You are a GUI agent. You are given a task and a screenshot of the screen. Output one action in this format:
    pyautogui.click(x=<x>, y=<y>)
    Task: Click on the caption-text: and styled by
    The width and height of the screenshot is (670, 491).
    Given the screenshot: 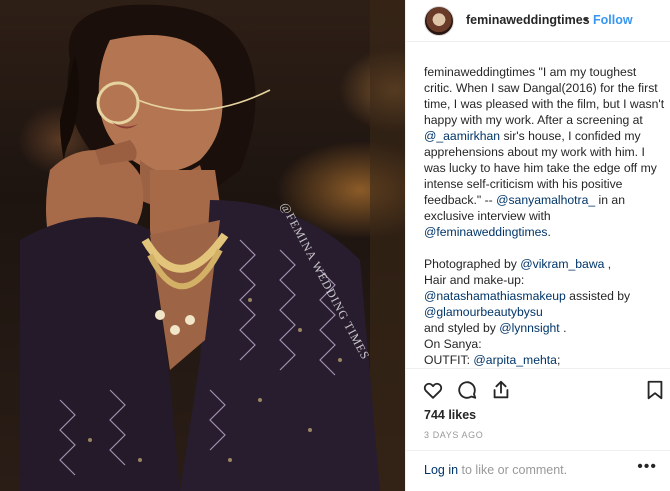 What is the action you would take?
    pyautogui.click(x=462, y=328)
    